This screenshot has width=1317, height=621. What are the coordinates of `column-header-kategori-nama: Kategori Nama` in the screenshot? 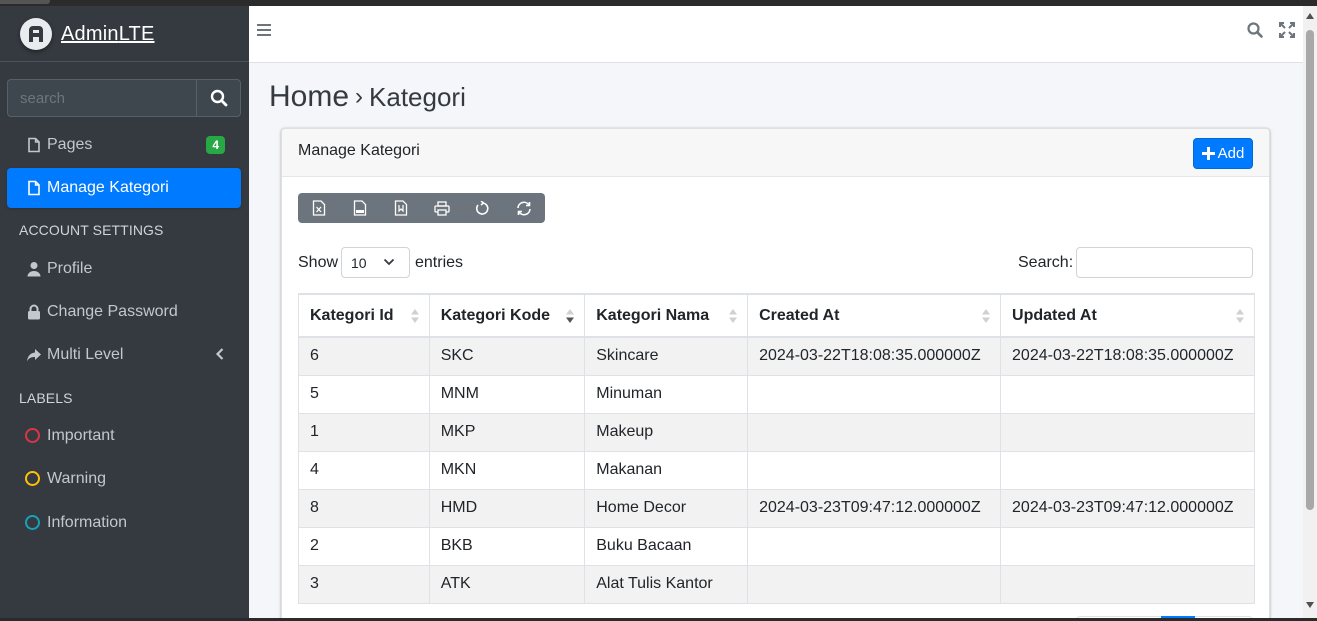 It's located at (666, 315).